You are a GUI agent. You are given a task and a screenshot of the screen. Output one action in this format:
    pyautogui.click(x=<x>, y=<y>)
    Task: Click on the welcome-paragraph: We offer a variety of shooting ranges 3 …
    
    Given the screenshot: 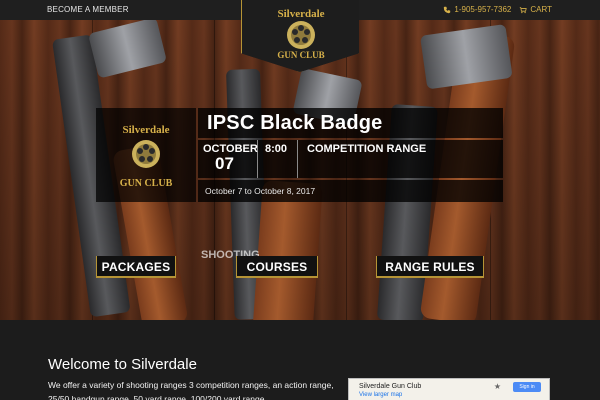 What is the action you would take?
    pyautogui.click(x=191, y=390)
    